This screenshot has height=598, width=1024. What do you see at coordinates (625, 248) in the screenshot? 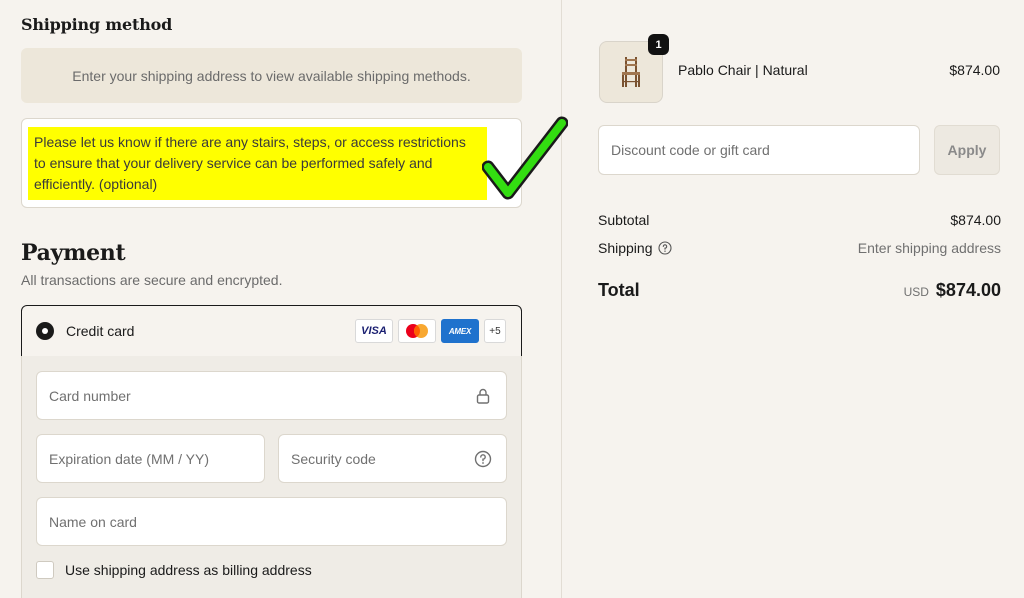
I see `shipping-label: Shipping` at bounding box center [625, 248].